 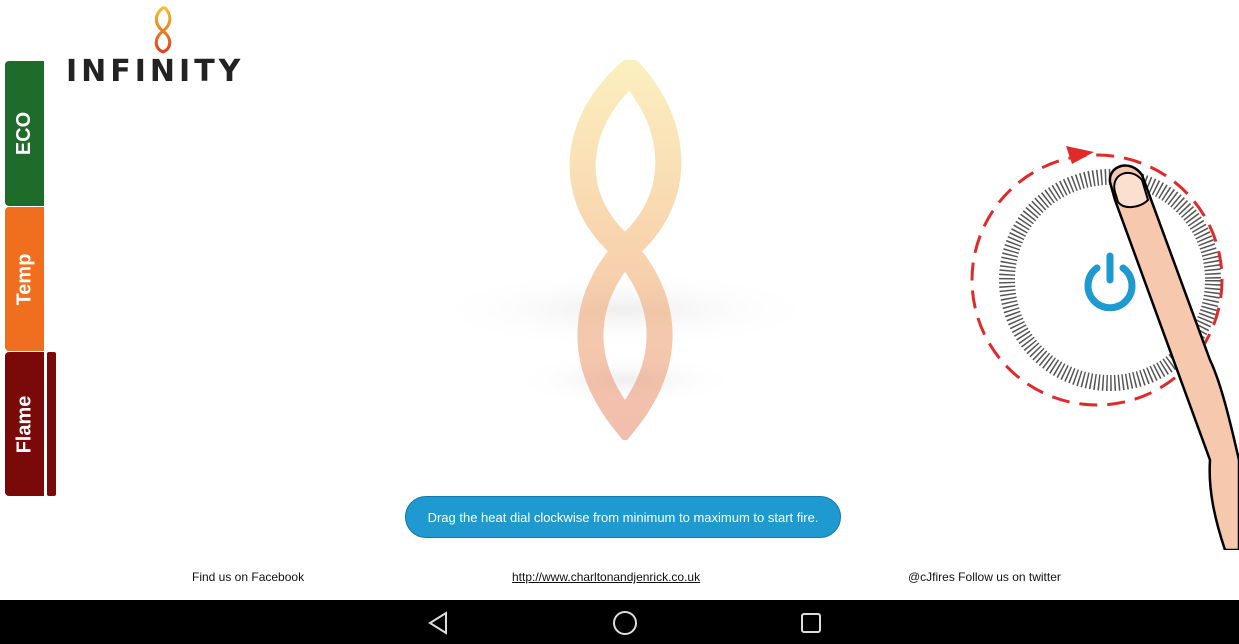 What do you see at coordinates (606, 577) in the screenshot?
I see `website-link: http://www.charltonandjenrick.co.uk` at bounding box center [606, 577].